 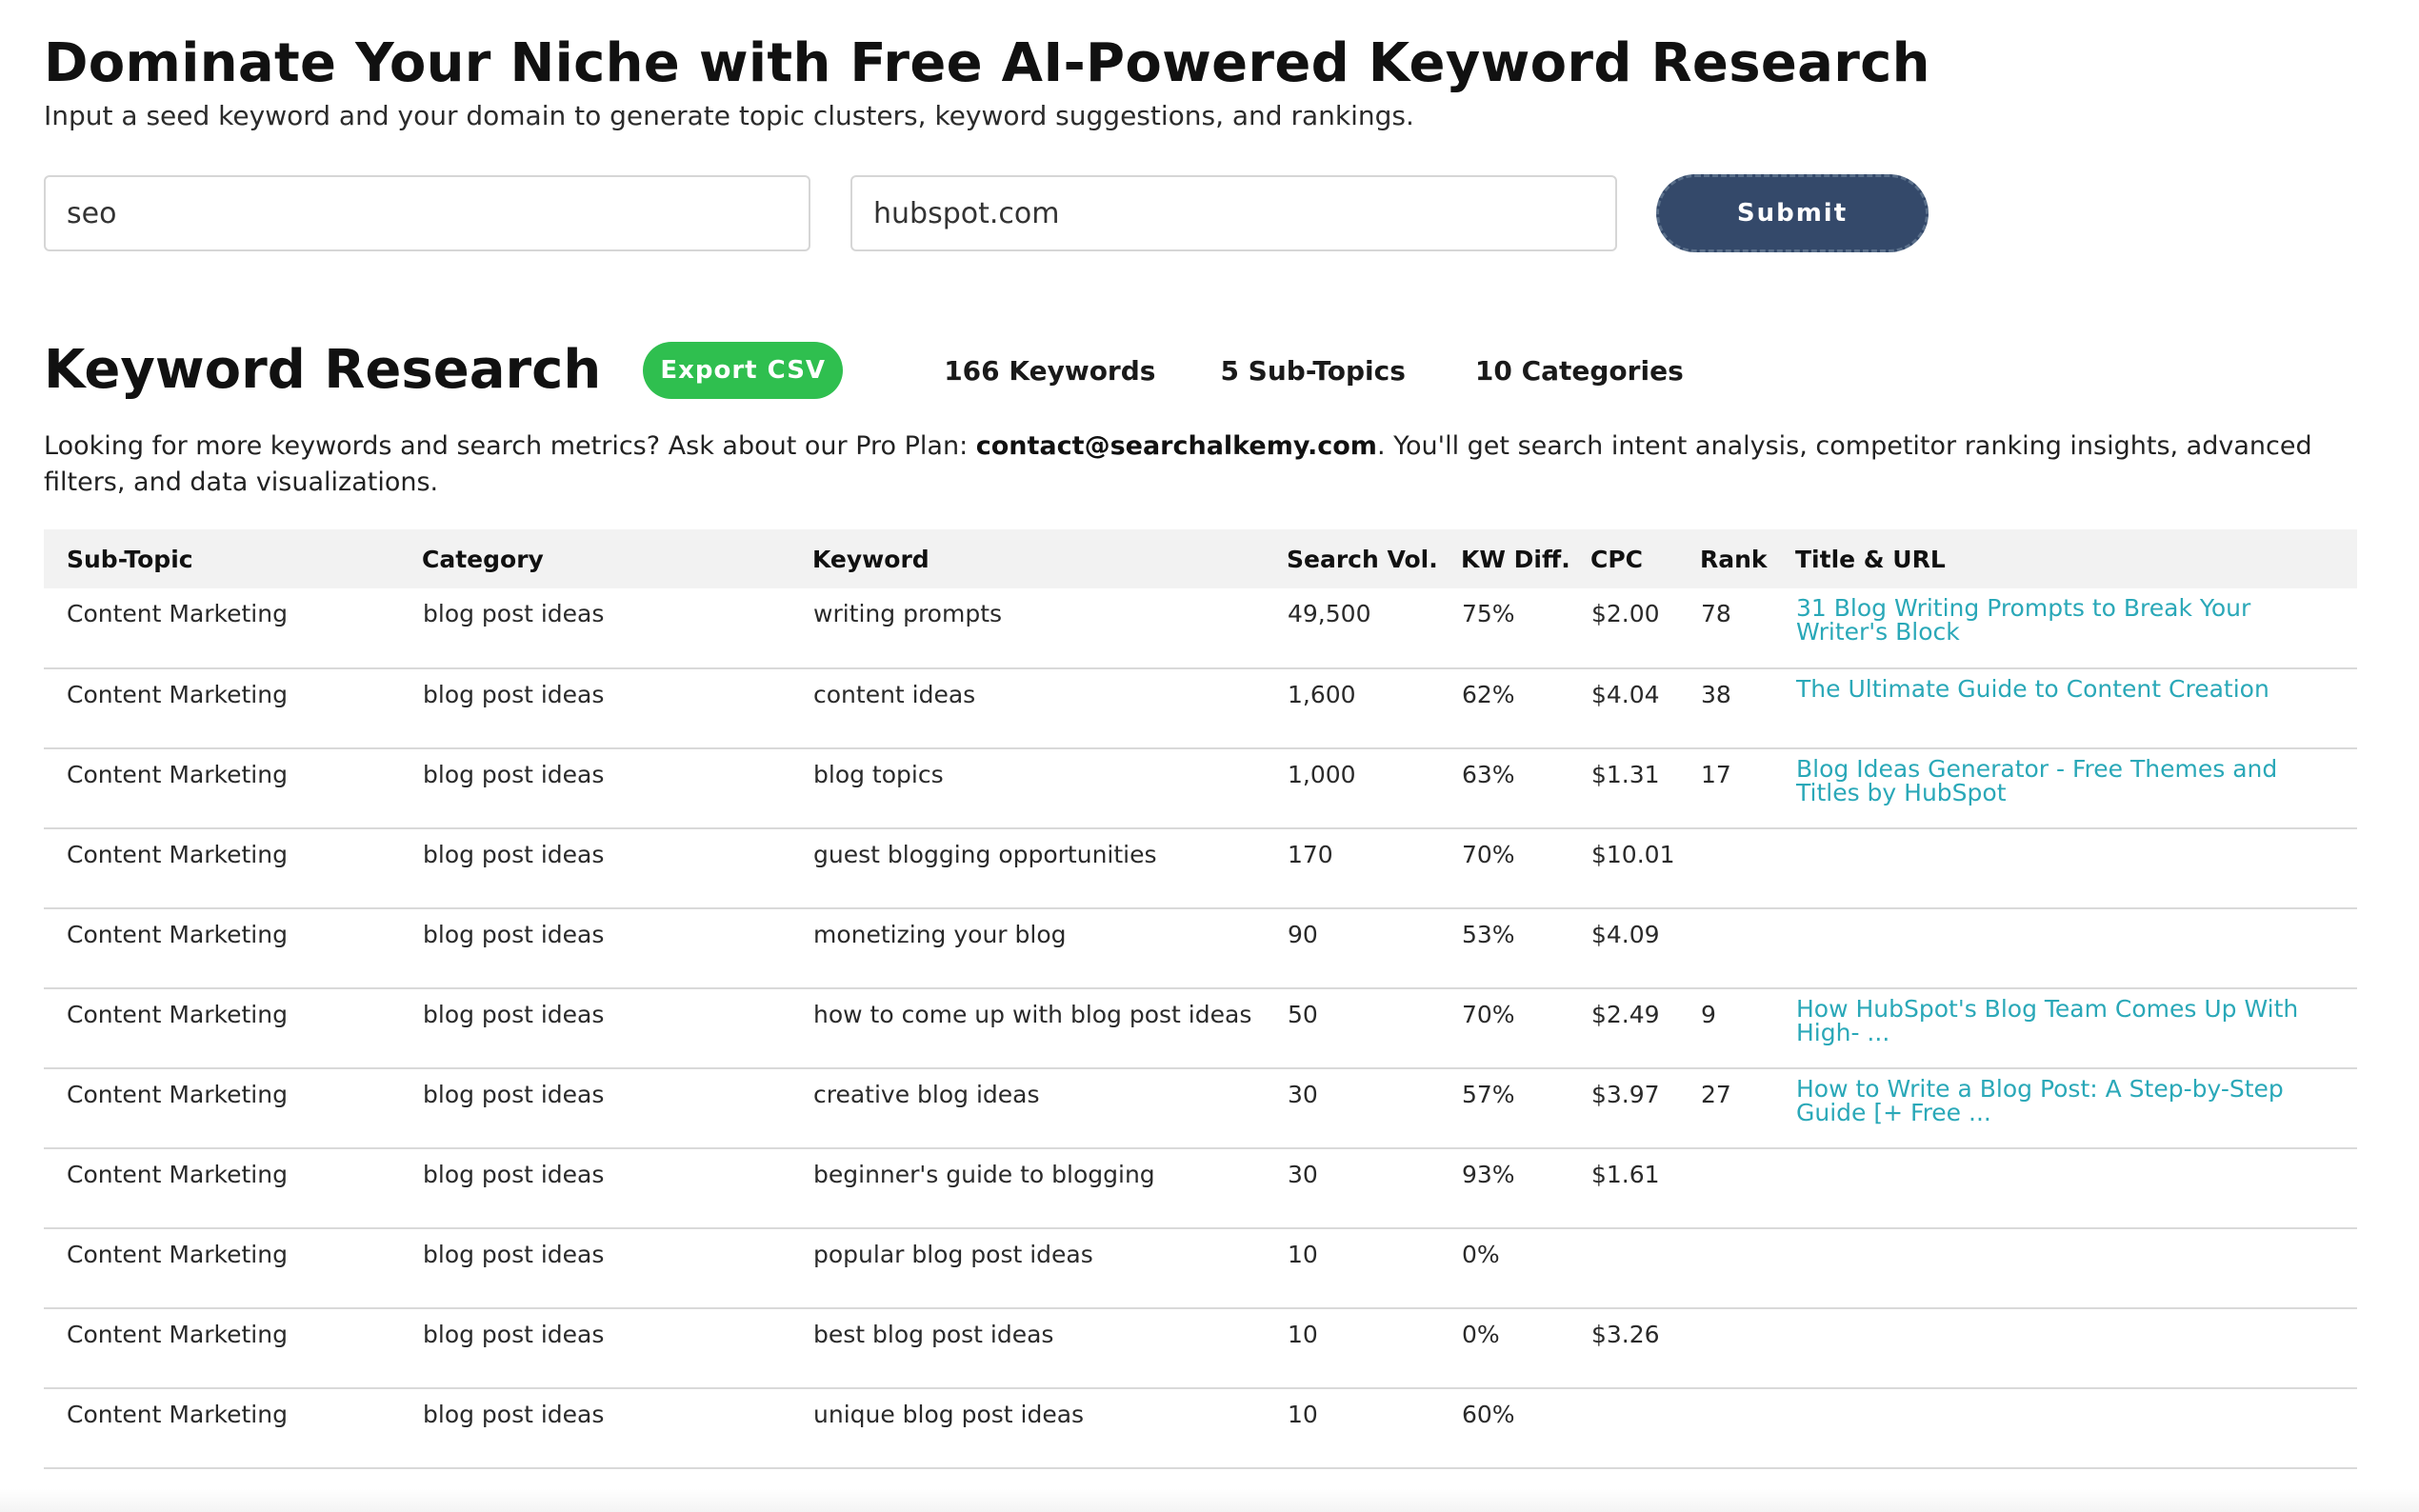 I want to click on cell-kw-difficulty: 93%, so click(x=1525, y=1188).